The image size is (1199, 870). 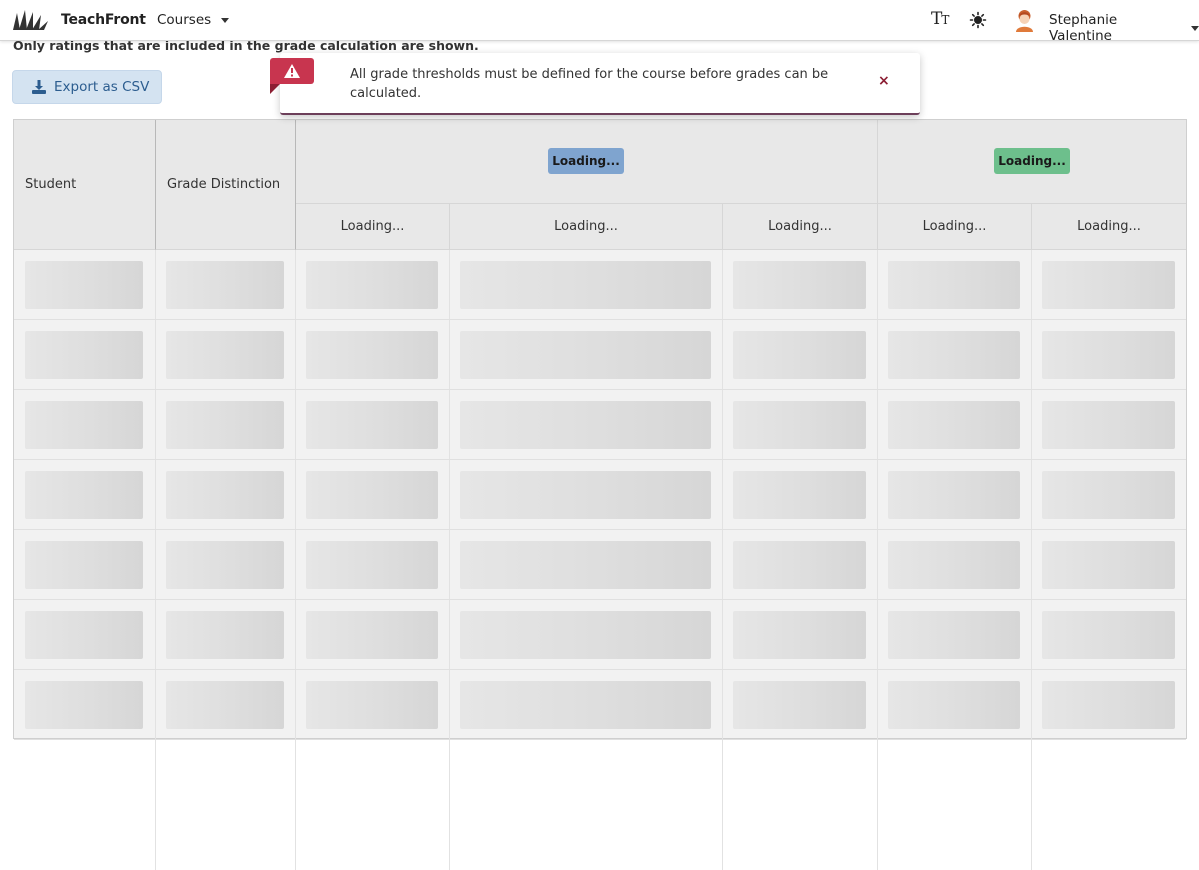 I want to click on column-header-student-label: Student, so click(x=51, y=184).